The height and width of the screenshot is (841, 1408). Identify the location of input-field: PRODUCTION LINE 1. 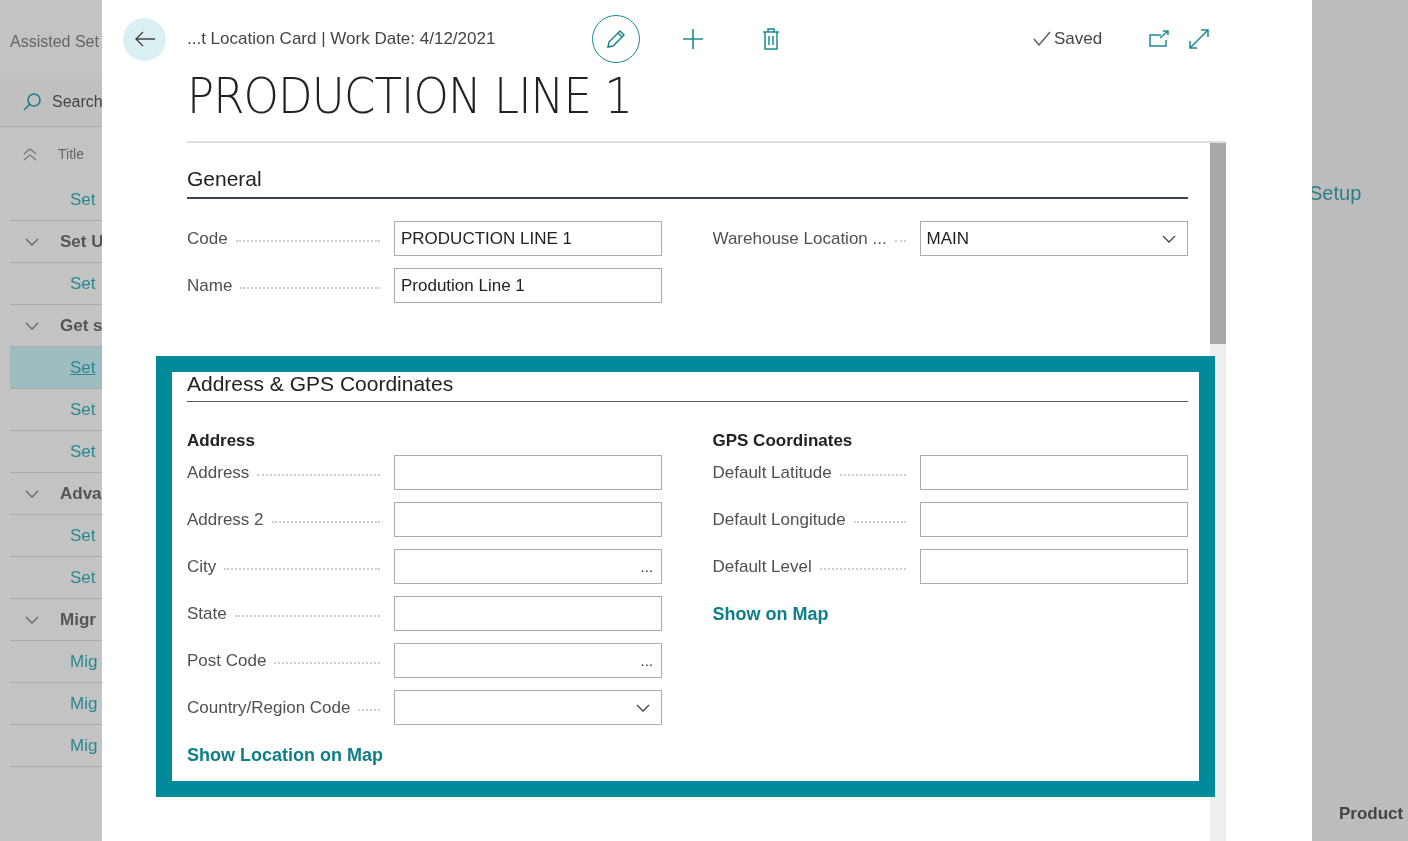
(528, 238).